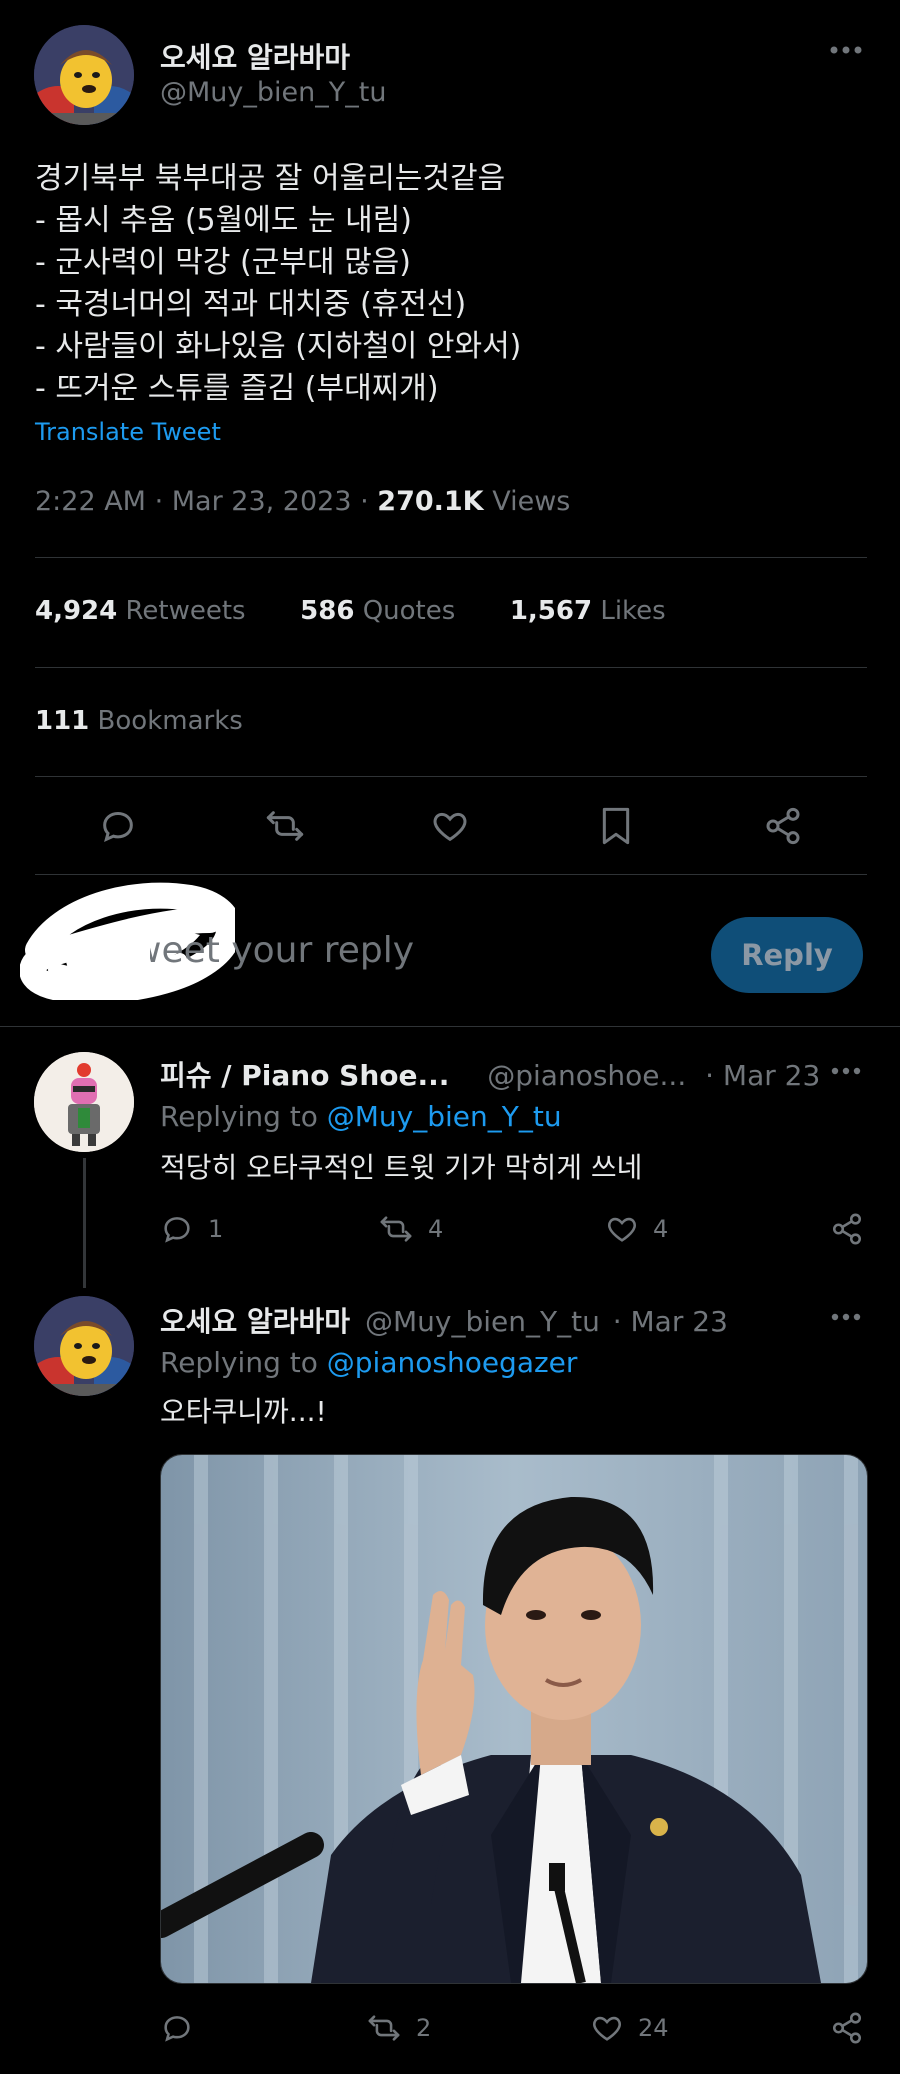  I want to click on replying-to: Replying to @Muy_bien_Y_tu, so click(361, 1116).